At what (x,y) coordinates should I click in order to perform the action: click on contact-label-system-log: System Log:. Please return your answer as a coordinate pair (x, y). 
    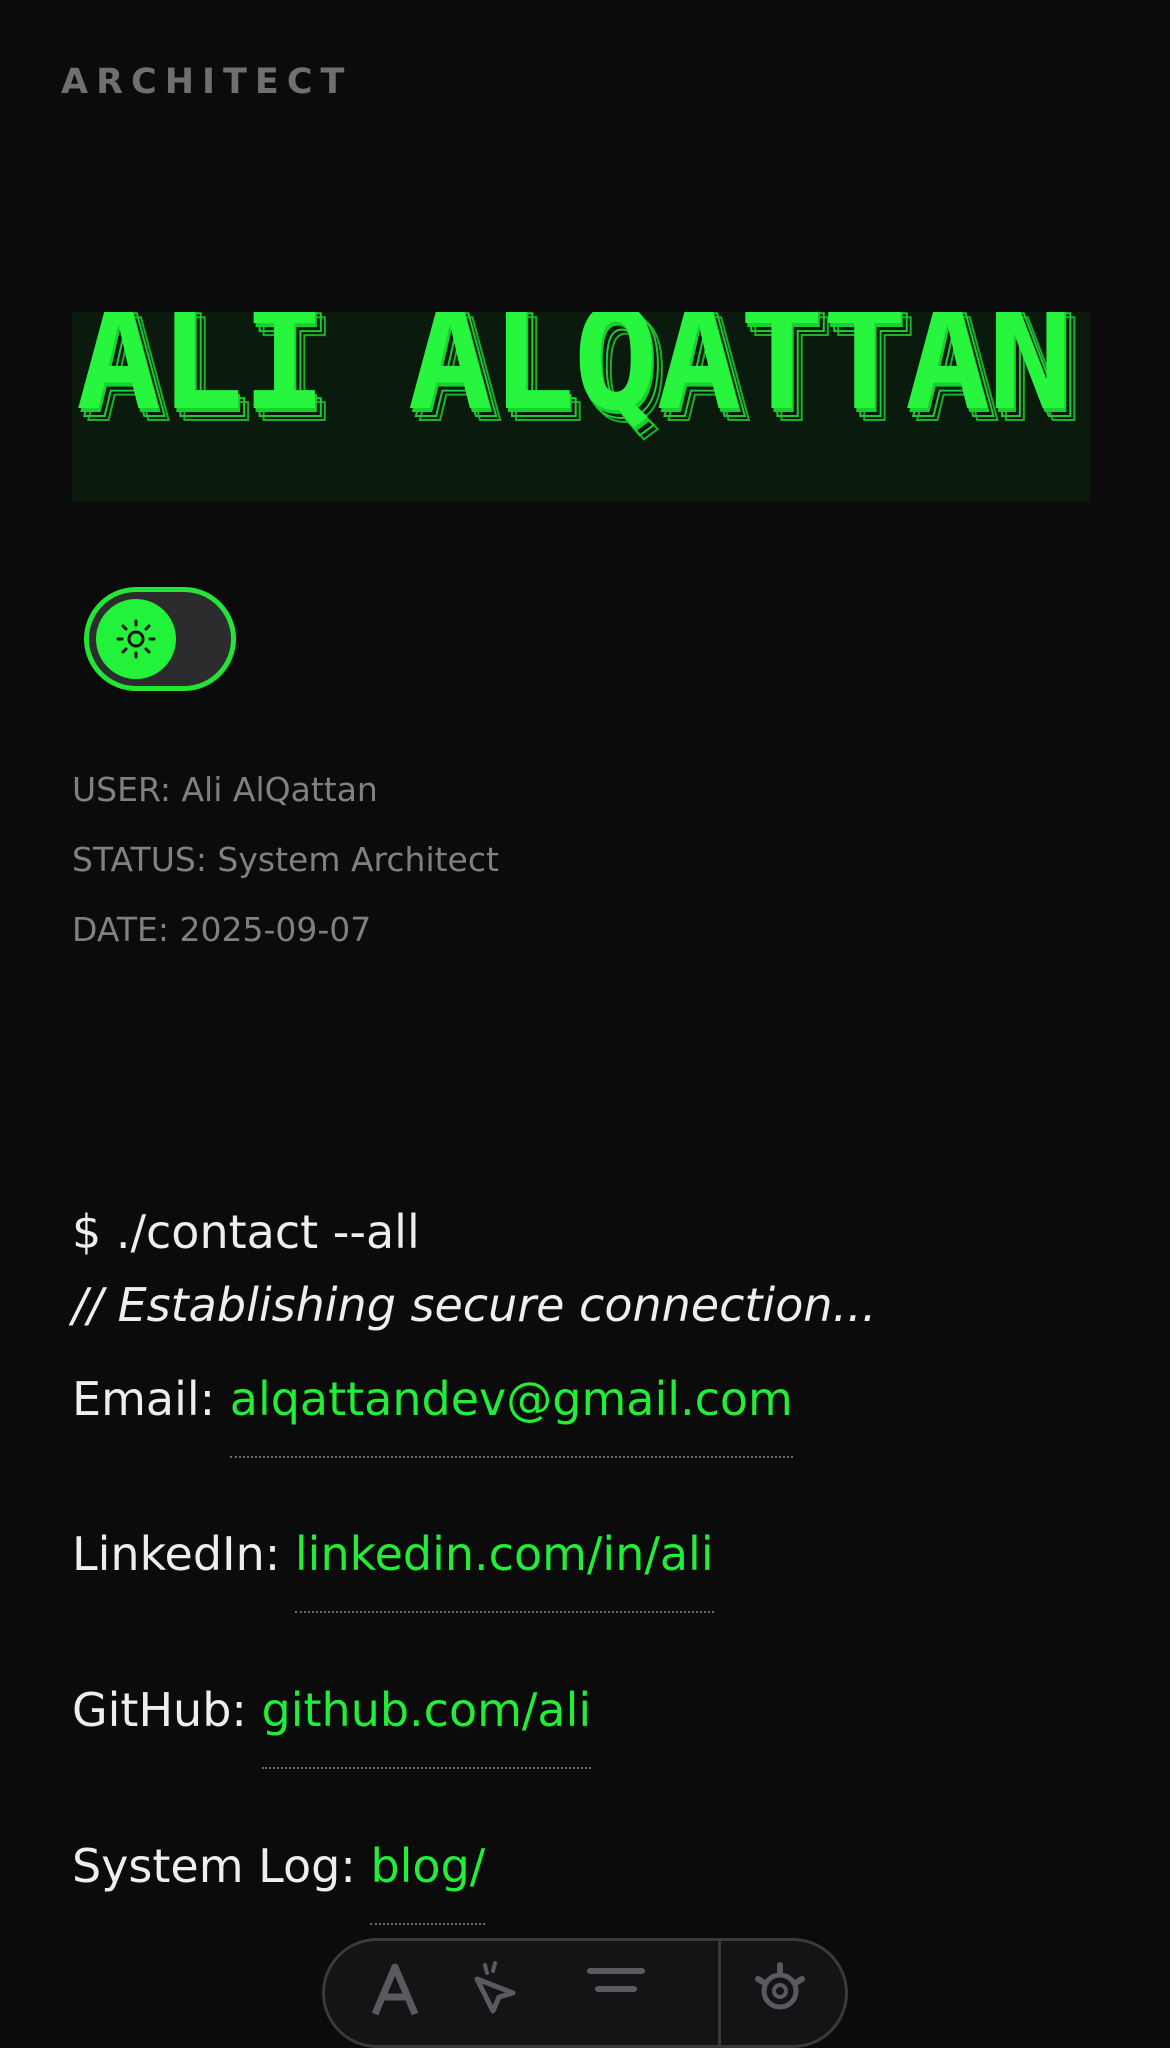
    Looking at the image, I should click on (214, 1866).